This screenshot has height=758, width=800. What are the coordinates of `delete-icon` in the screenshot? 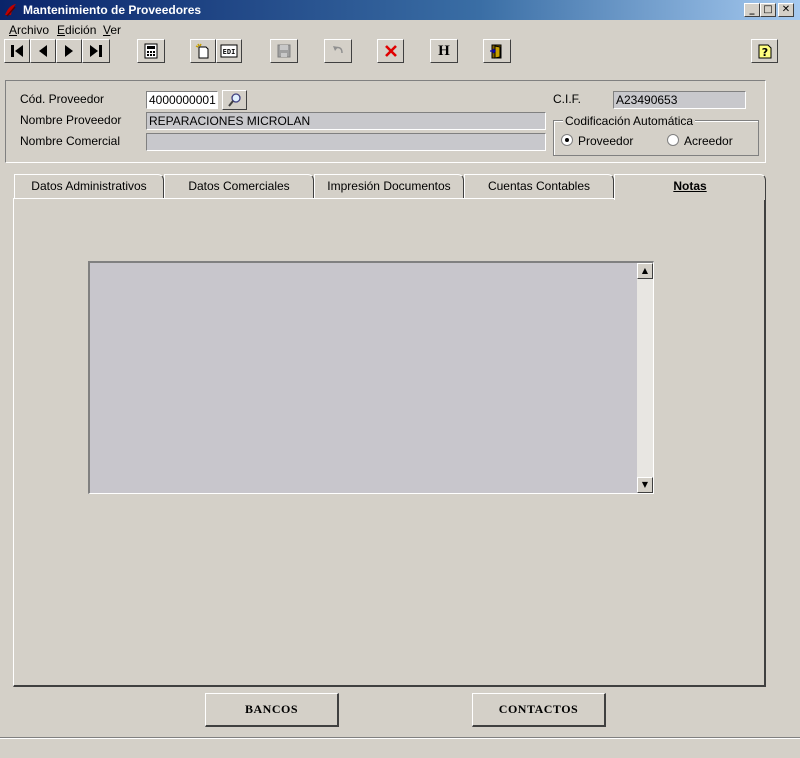 It's located at (390, 51).